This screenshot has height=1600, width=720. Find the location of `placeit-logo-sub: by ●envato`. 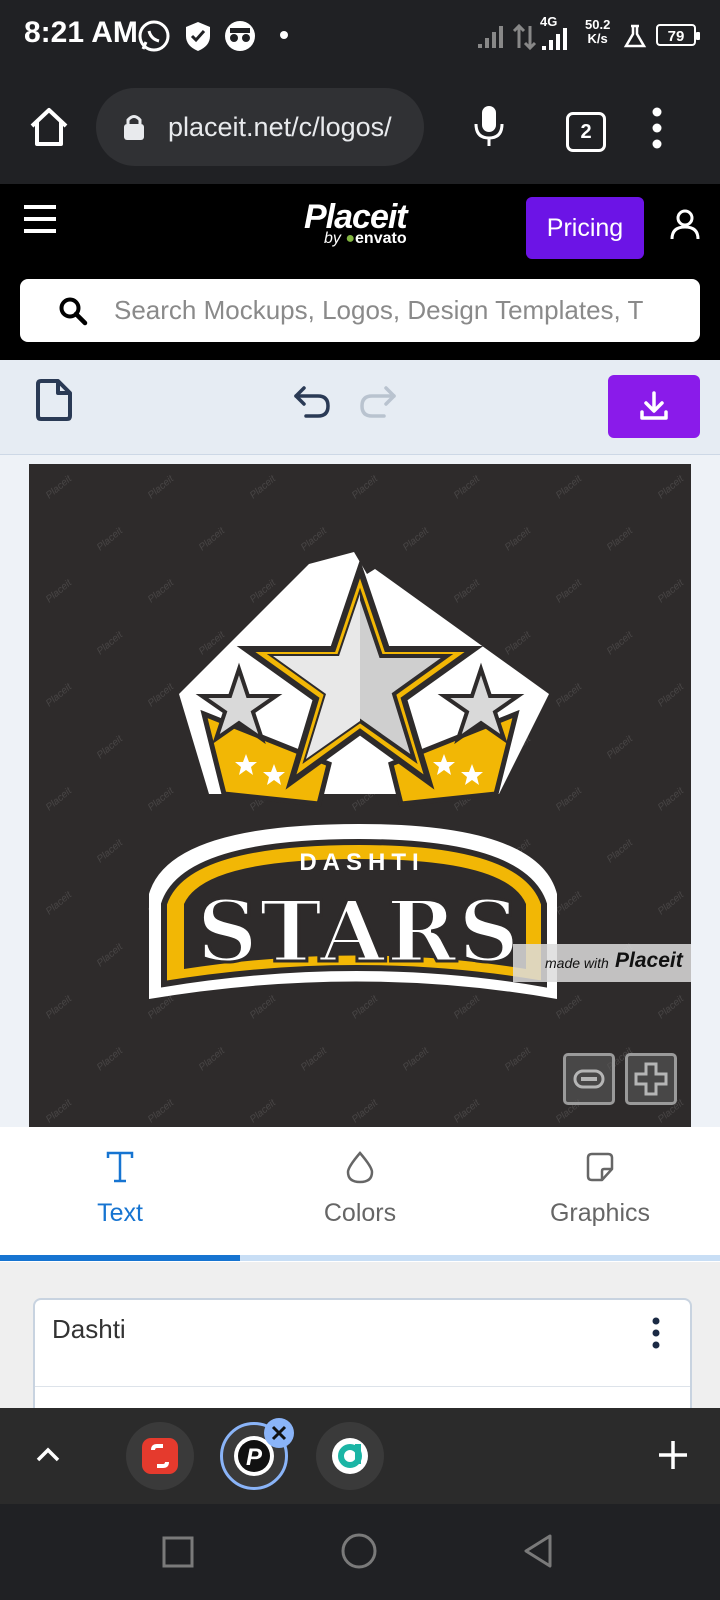

placeit-logo-sub: by ●envato is located at coordinates (365, 239).